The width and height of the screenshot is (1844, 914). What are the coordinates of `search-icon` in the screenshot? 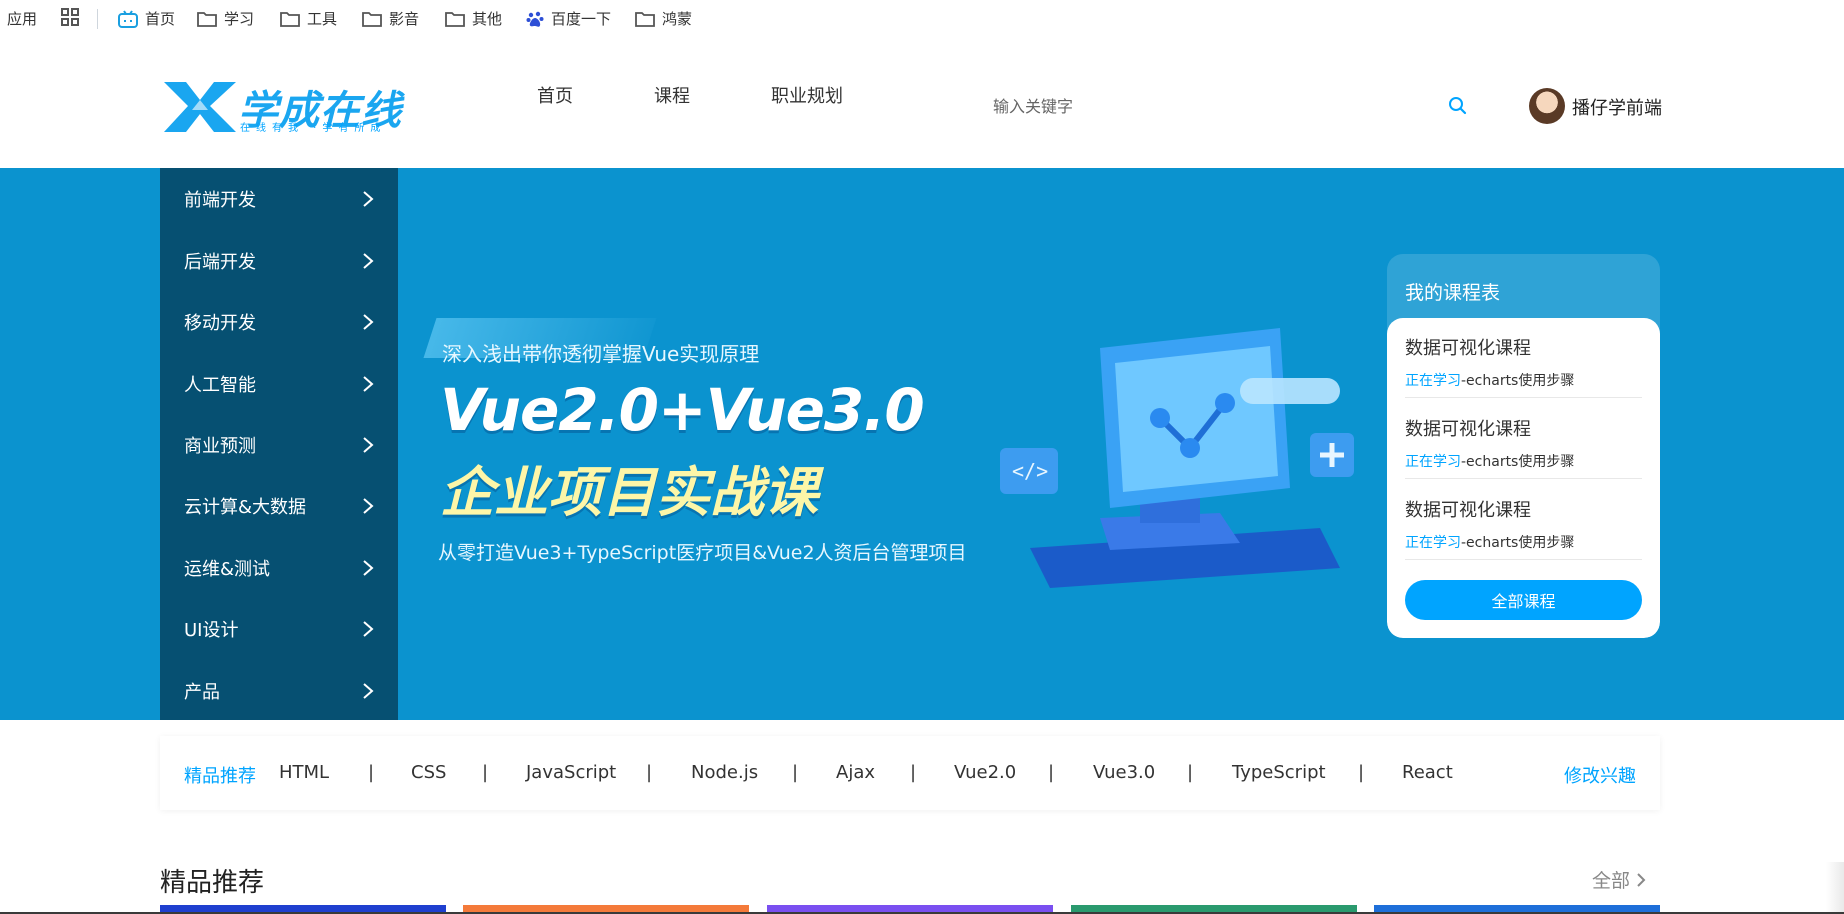 It's located at (1458, 106).